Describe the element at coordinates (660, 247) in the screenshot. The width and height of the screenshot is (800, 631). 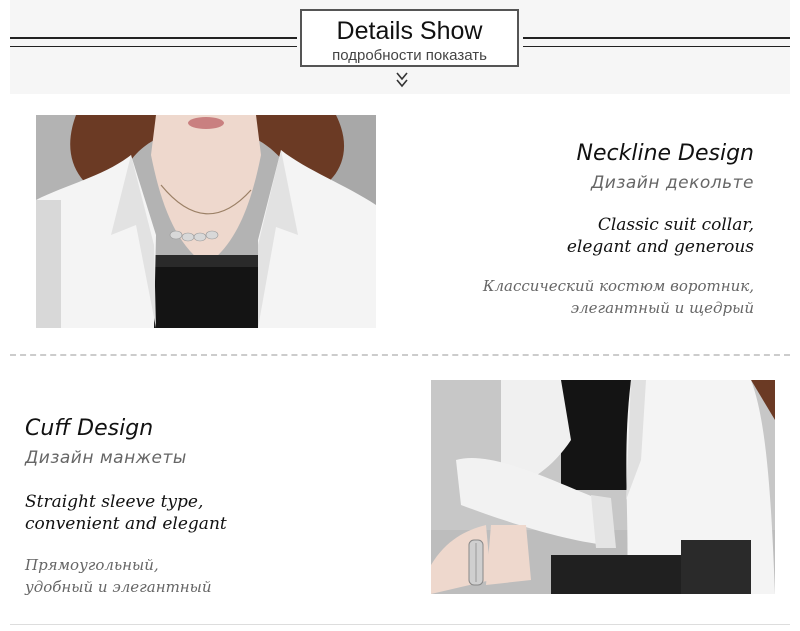
I see `neckline-description-line-2: elegant and generous` at that location.